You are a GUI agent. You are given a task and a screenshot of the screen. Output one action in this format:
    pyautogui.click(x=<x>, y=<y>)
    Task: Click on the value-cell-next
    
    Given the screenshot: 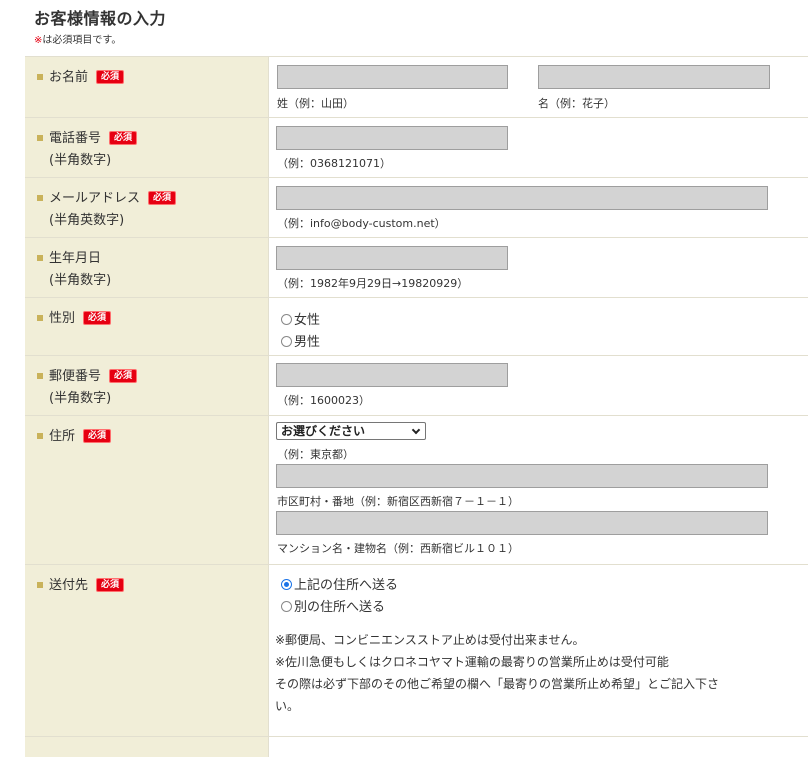 What is the action you would take?
    pyautogui.click(x=538, y=747)
    